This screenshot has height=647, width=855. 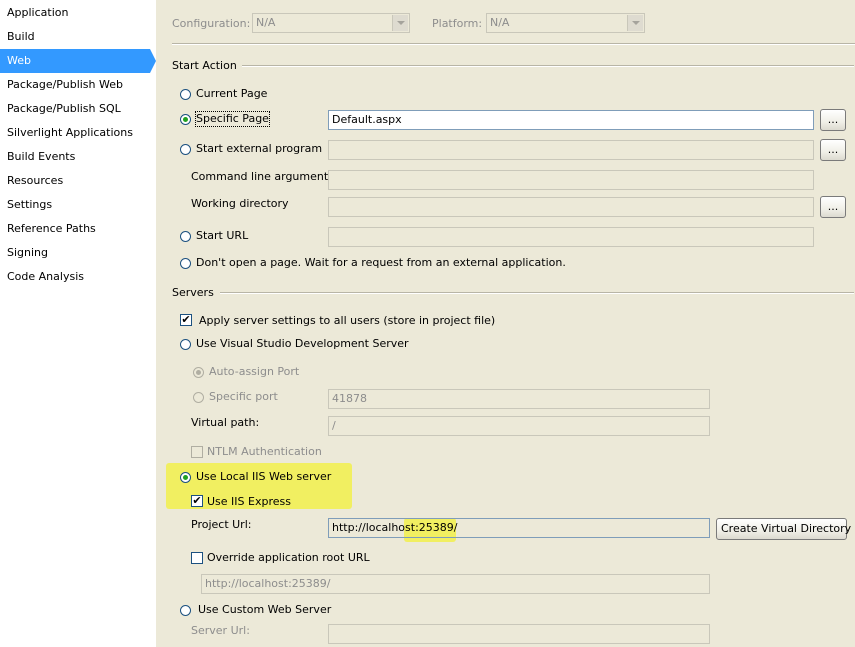 What do you see at coordinates (455, 584) in the screenshot?
I see `override-root-url-input: http://localhost:25389/` at bounding box center [455, 584].